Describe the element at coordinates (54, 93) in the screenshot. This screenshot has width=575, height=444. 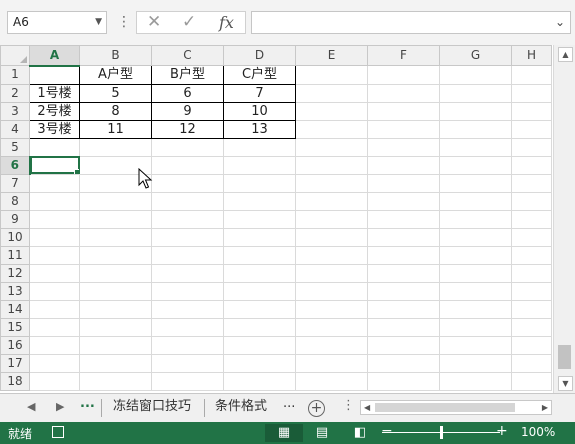
I see `cell: 1号楼` at that location.